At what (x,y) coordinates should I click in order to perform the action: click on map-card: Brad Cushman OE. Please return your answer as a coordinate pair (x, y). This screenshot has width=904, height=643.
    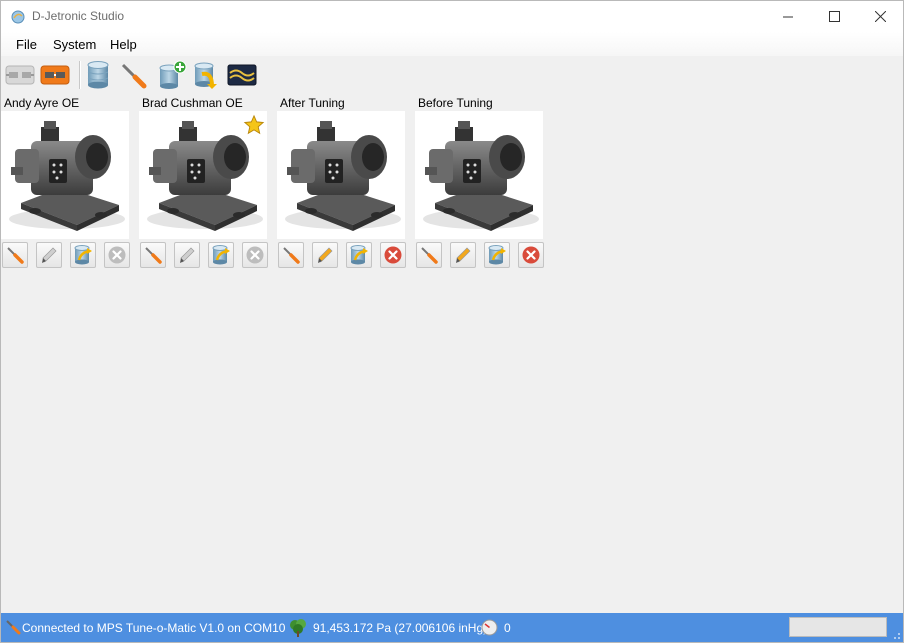
    Looking at the image, I should click on (204, 184).